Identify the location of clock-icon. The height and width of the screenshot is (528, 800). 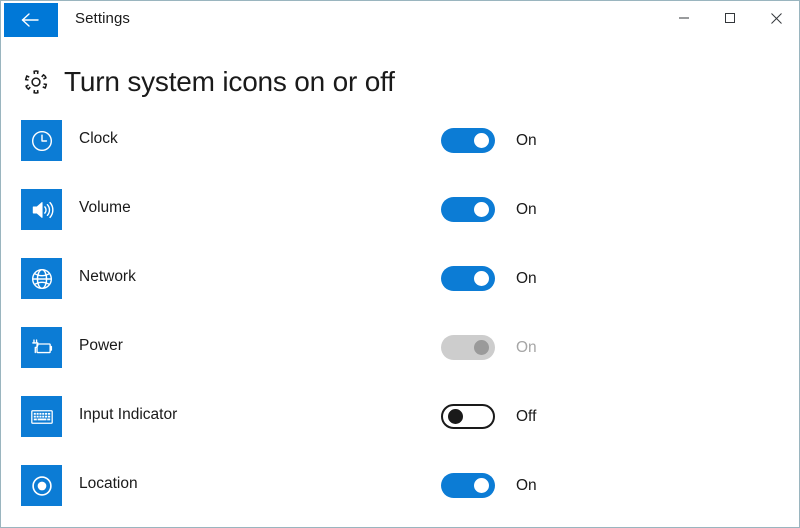
(41, 140).